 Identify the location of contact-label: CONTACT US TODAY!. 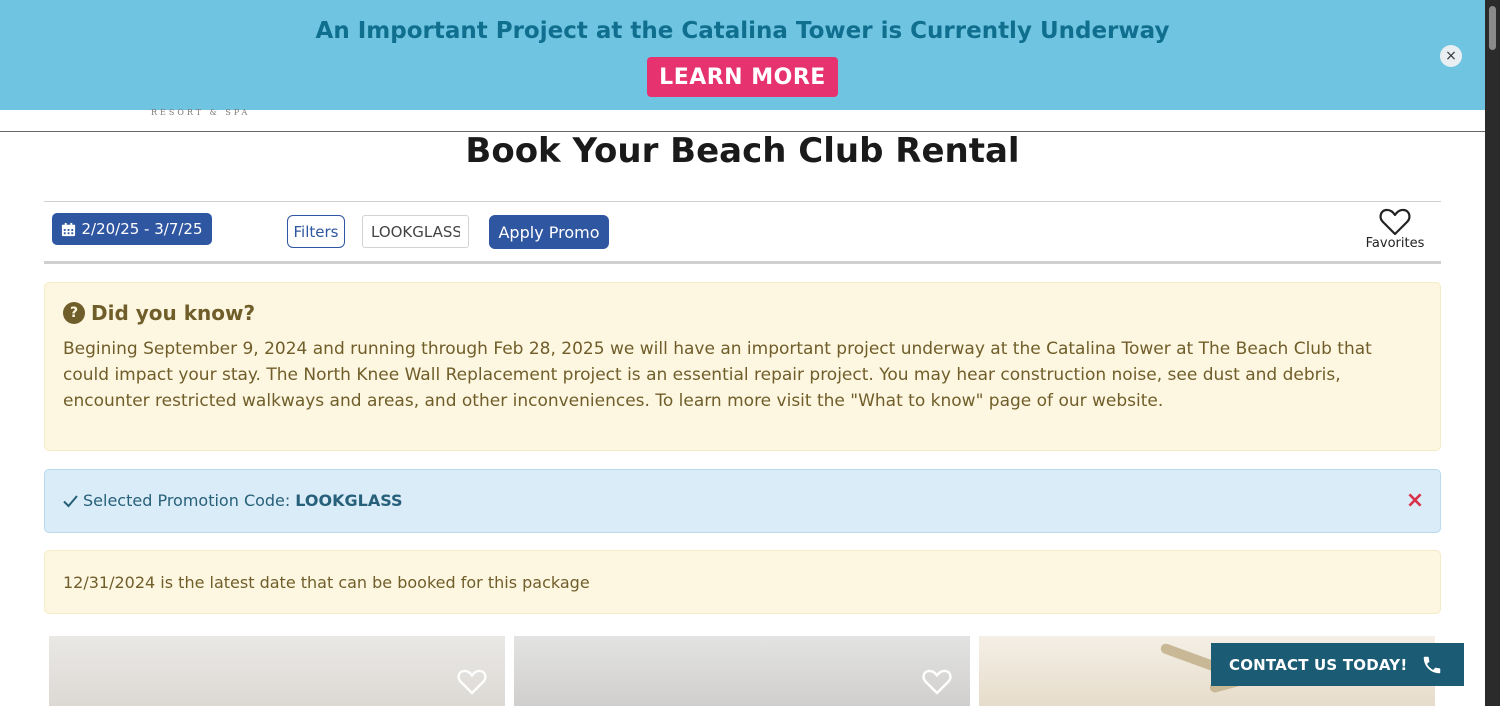
(1318, 664).